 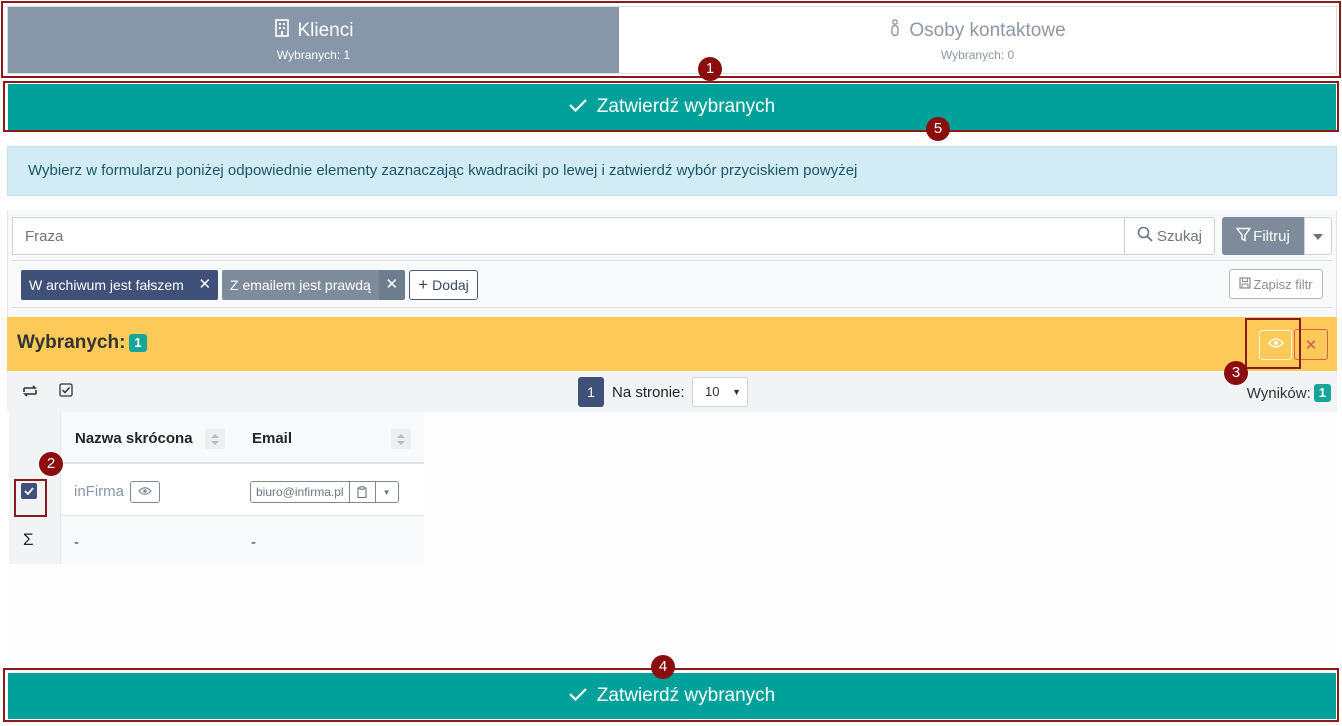 What do you see at coordinates (134, 438) in the screenshot?
I see `column-header-nazwa: Nazwa skrócona` at bounding box center [134, 438].